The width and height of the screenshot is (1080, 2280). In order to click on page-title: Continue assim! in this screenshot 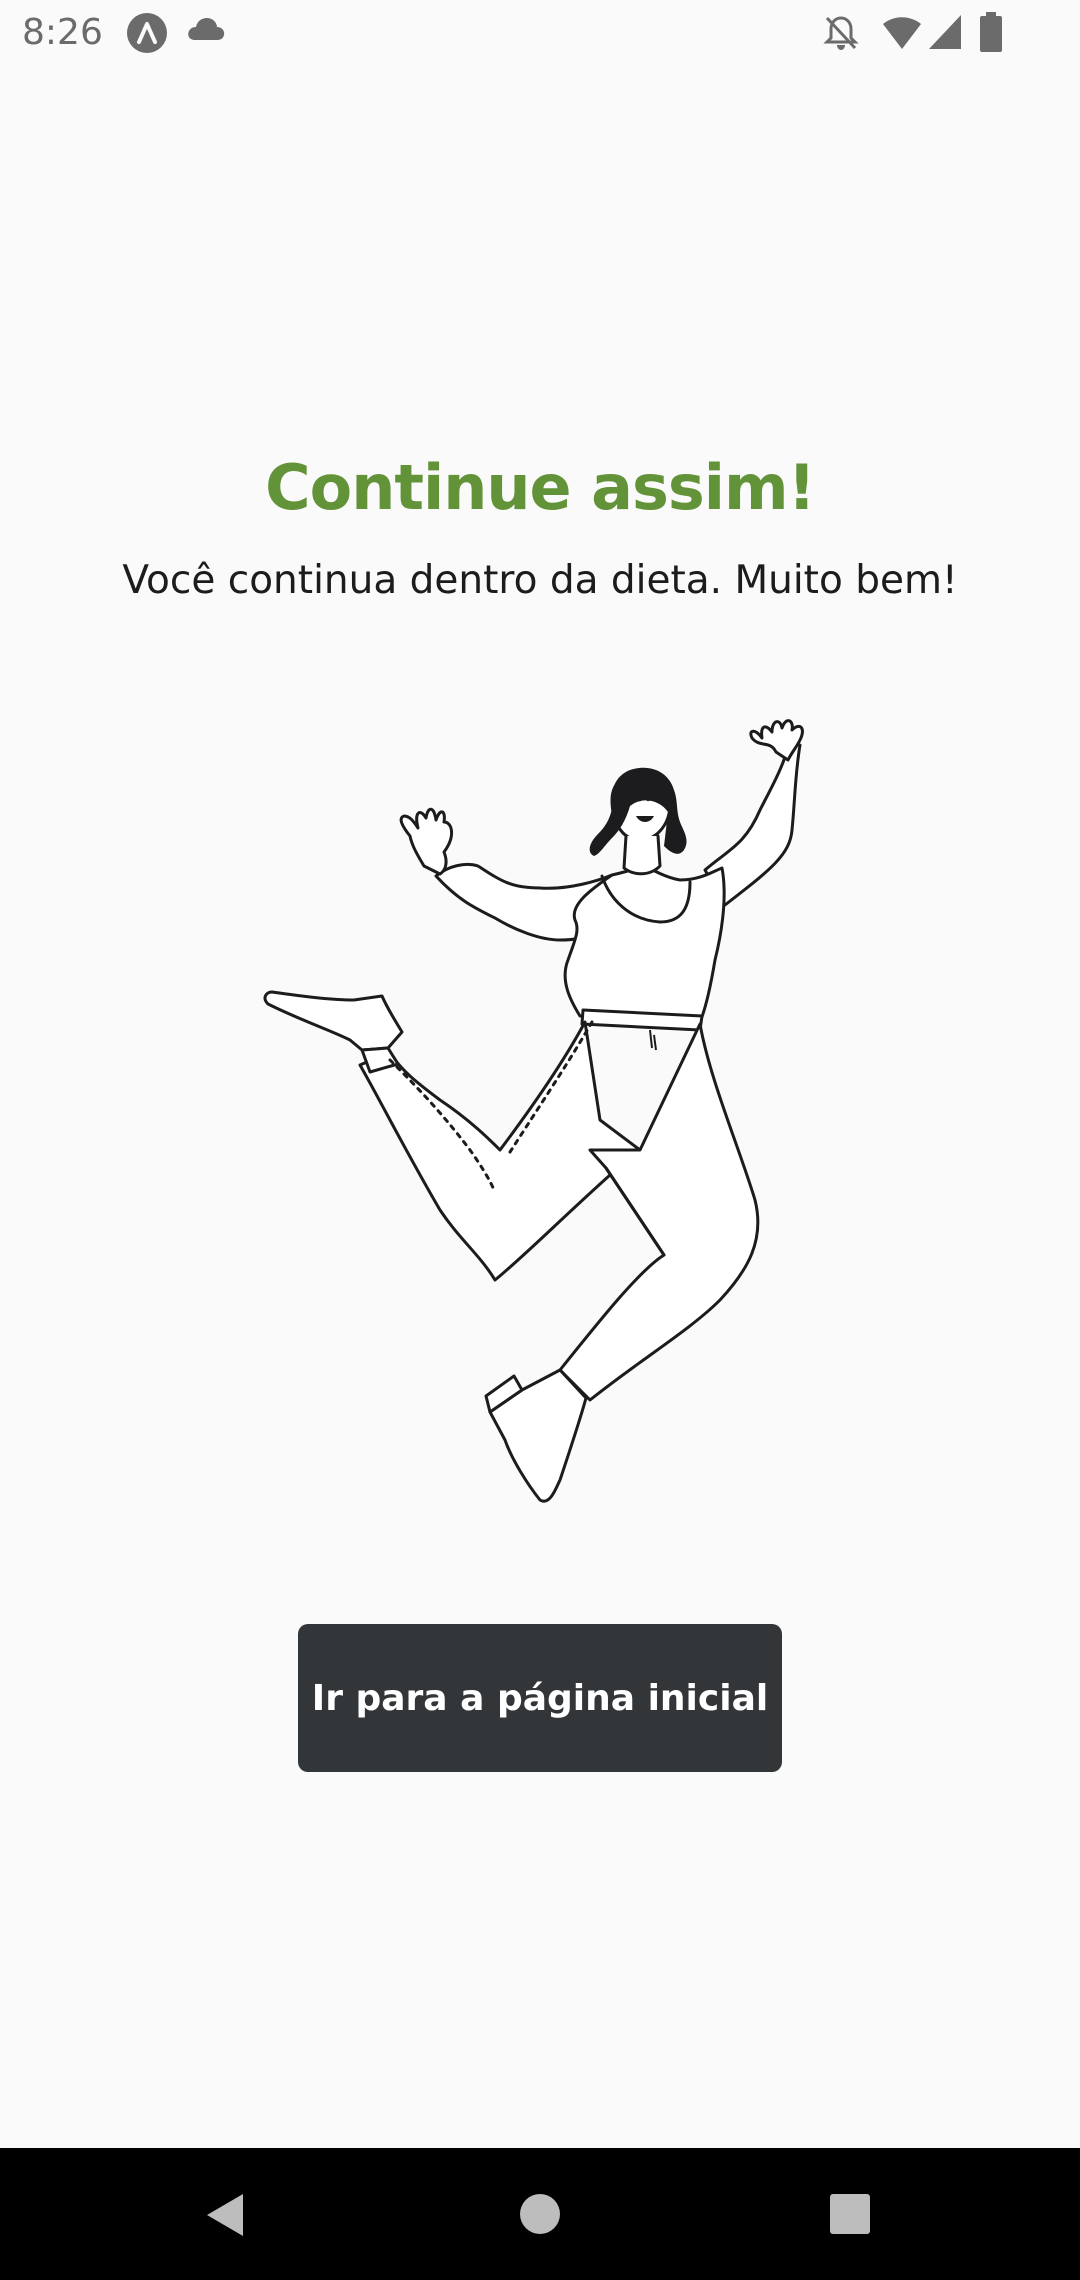, I will do `click(540, 487)`.